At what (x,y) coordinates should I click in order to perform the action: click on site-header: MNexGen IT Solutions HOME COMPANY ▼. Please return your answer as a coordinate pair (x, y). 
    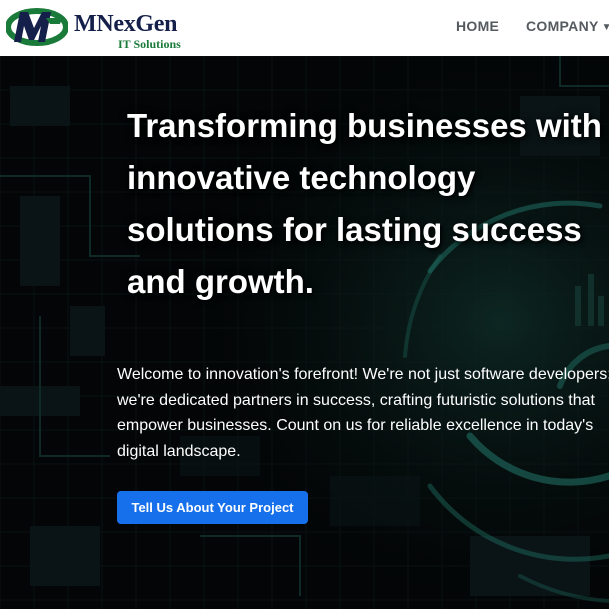
    Looking at the image, I should click on (304, 28).